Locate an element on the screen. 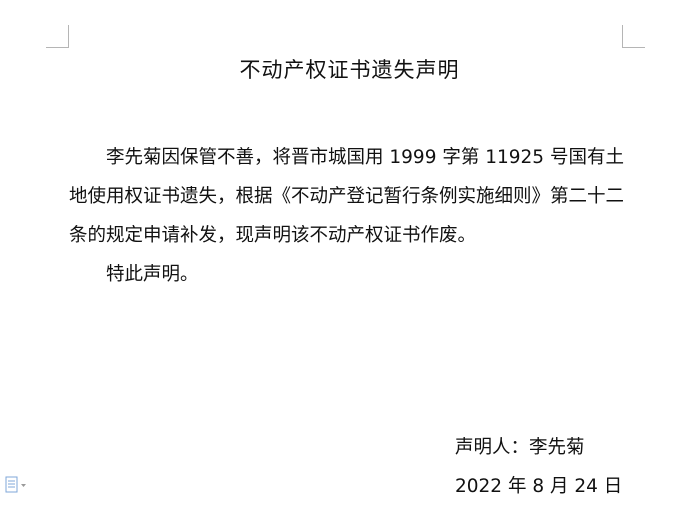 Image resolution: width=699 pixels, height=520 pixels. document-options-icon-graphic is located at coordinates (15, 484).